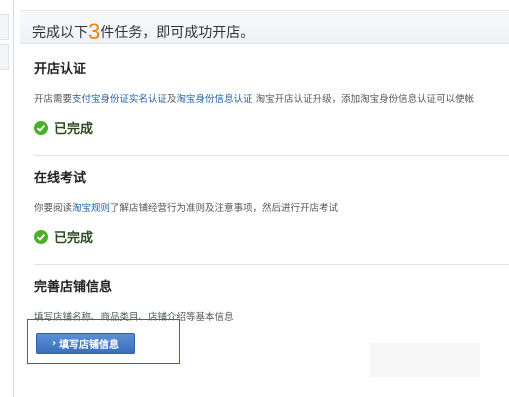 The height and width of the screenshot is (397, 509). I want to click on task-count: 3, so click(94, 31).